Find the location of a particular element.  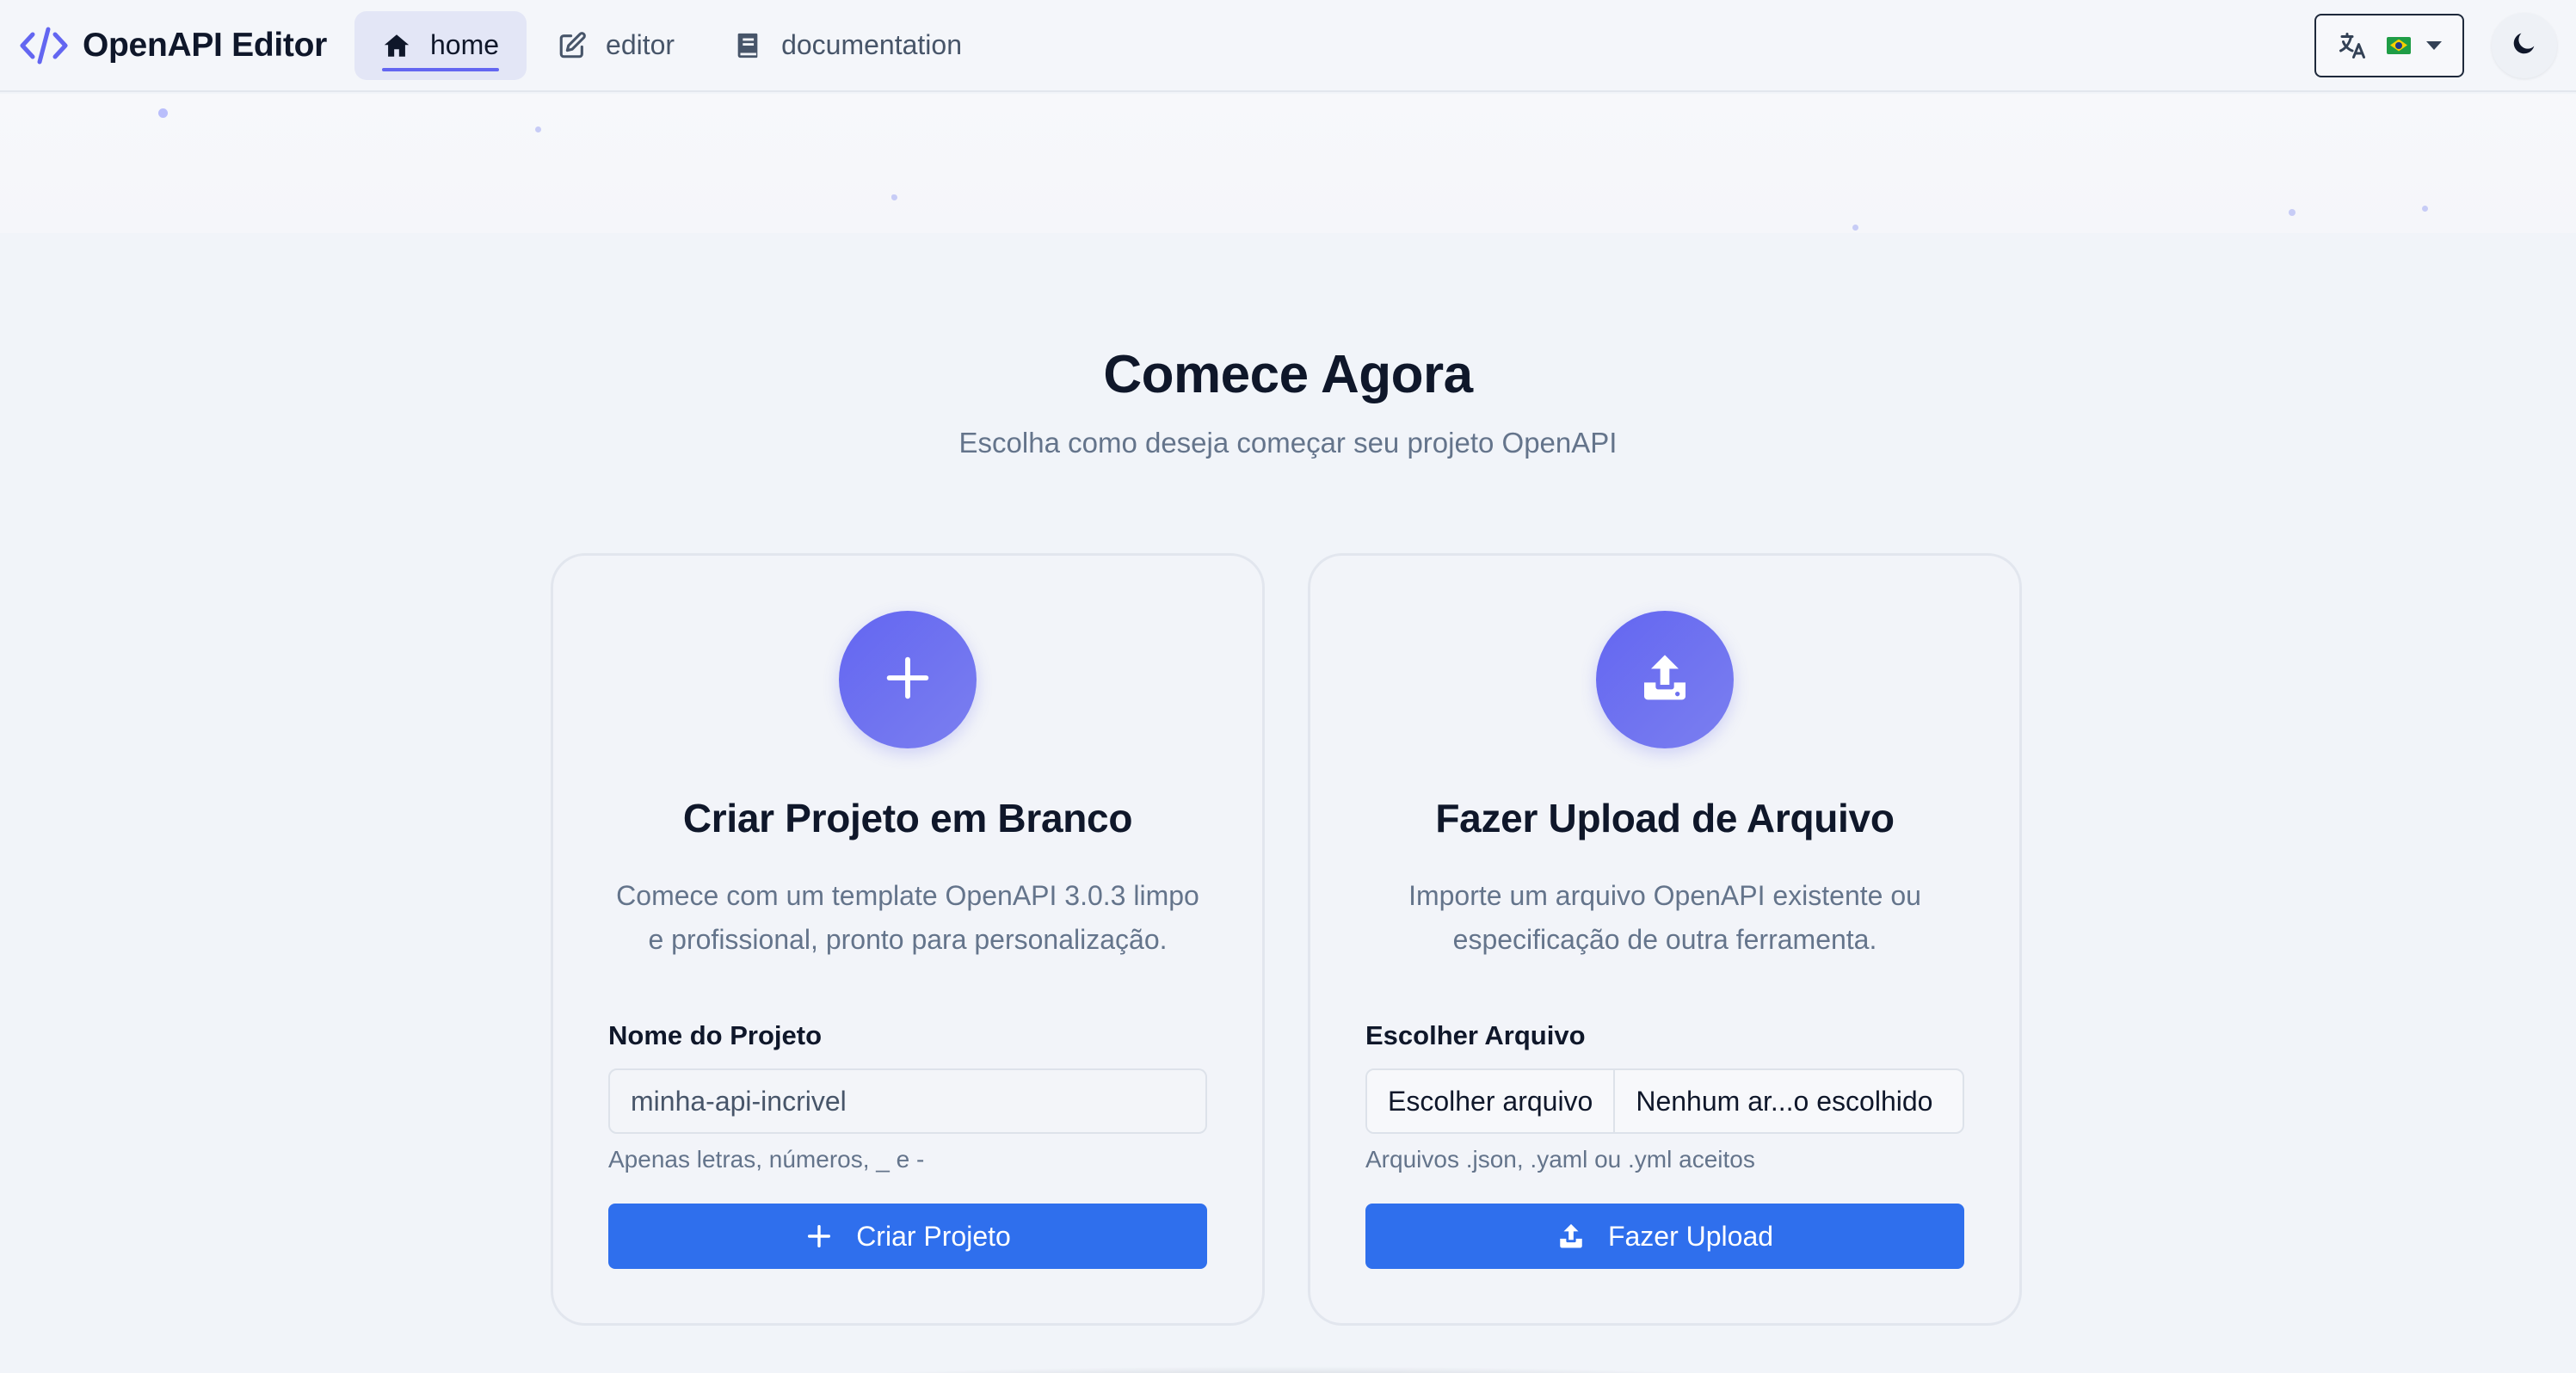

home-icon is located at coordinates (397, 46).